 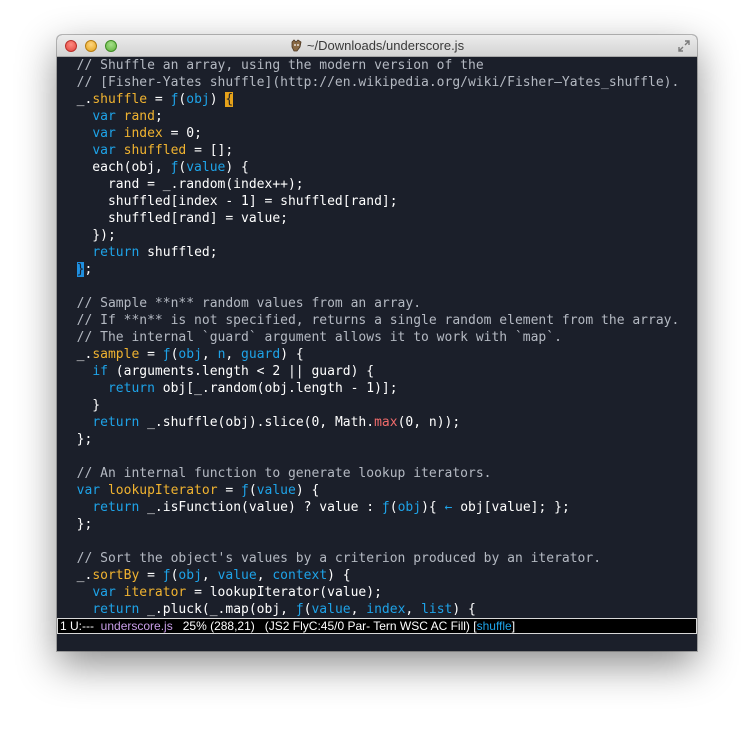 What do you see at coordinates (241, 371) in the screenshot?
I see `code-token: (arguments.length < 2 || guard) {` at bounding box center [241, 371].